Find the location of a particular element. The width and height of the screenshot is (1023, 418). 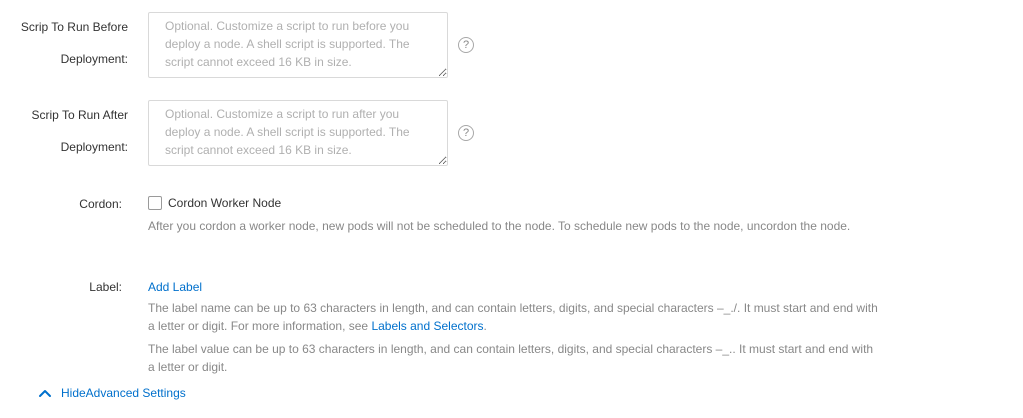

cordon-checkbox is located at coordinates (155, 203).